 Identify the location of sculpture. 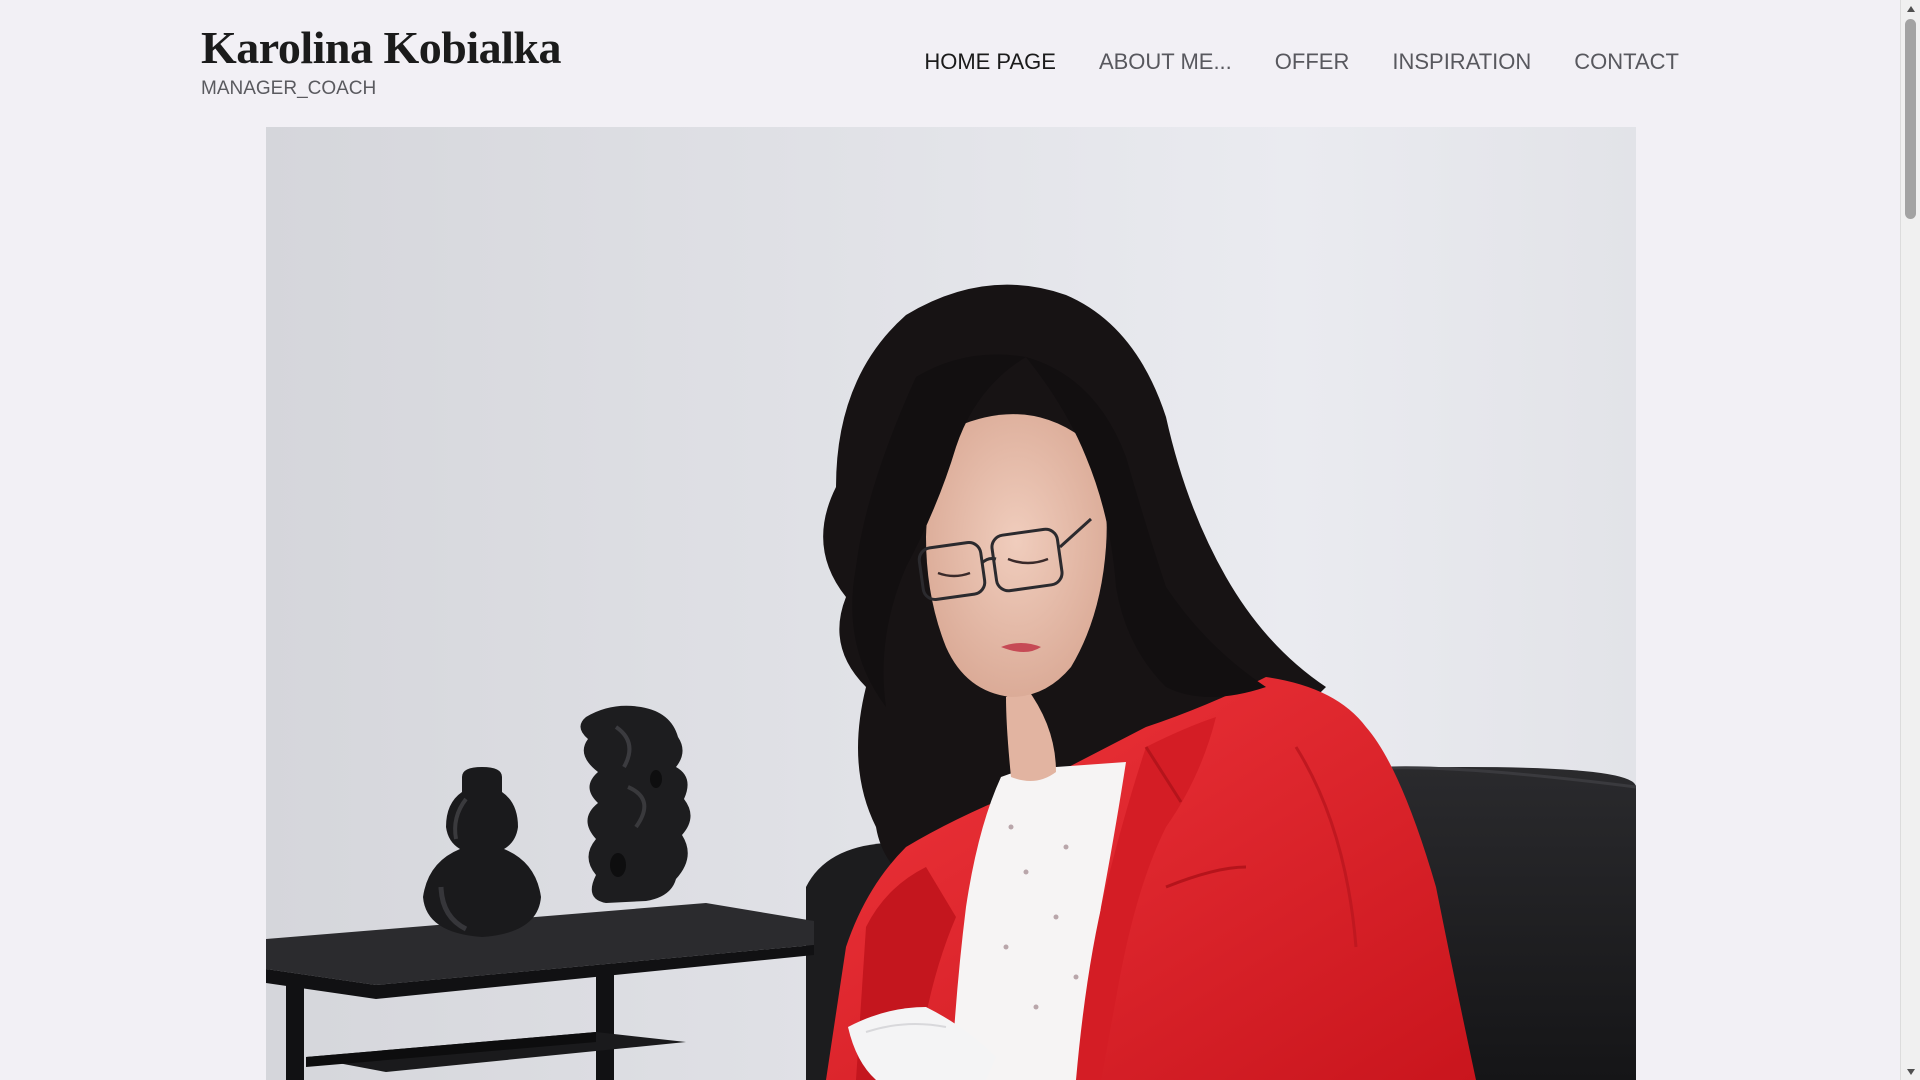
(635, 804).